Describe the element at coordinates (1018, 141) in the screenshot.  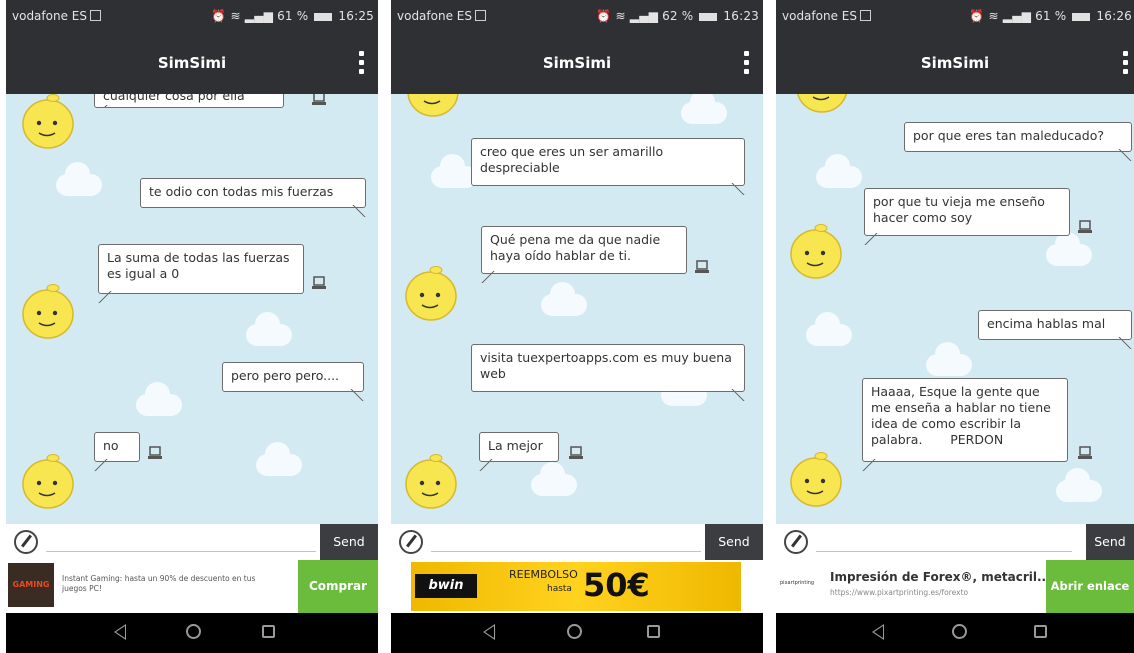
I see `user-message: por que eres tan maleducado?` at that location.